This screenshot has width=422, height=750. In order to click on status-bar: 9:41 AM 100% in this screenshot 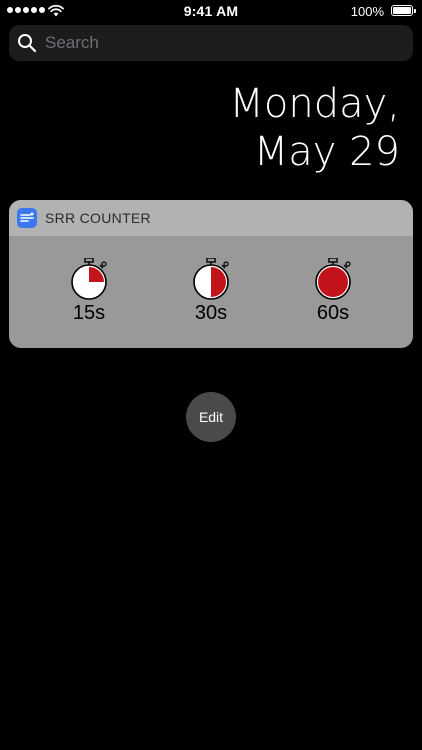, I will do `click(211, 11)`.